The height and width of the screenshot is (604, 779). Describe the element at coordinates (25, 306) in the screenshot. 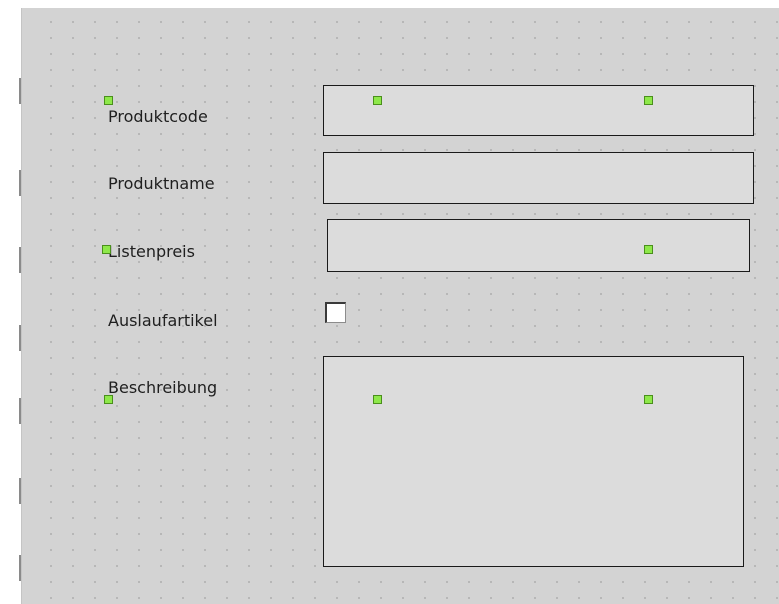

I see `design-surface-edge` at that location.